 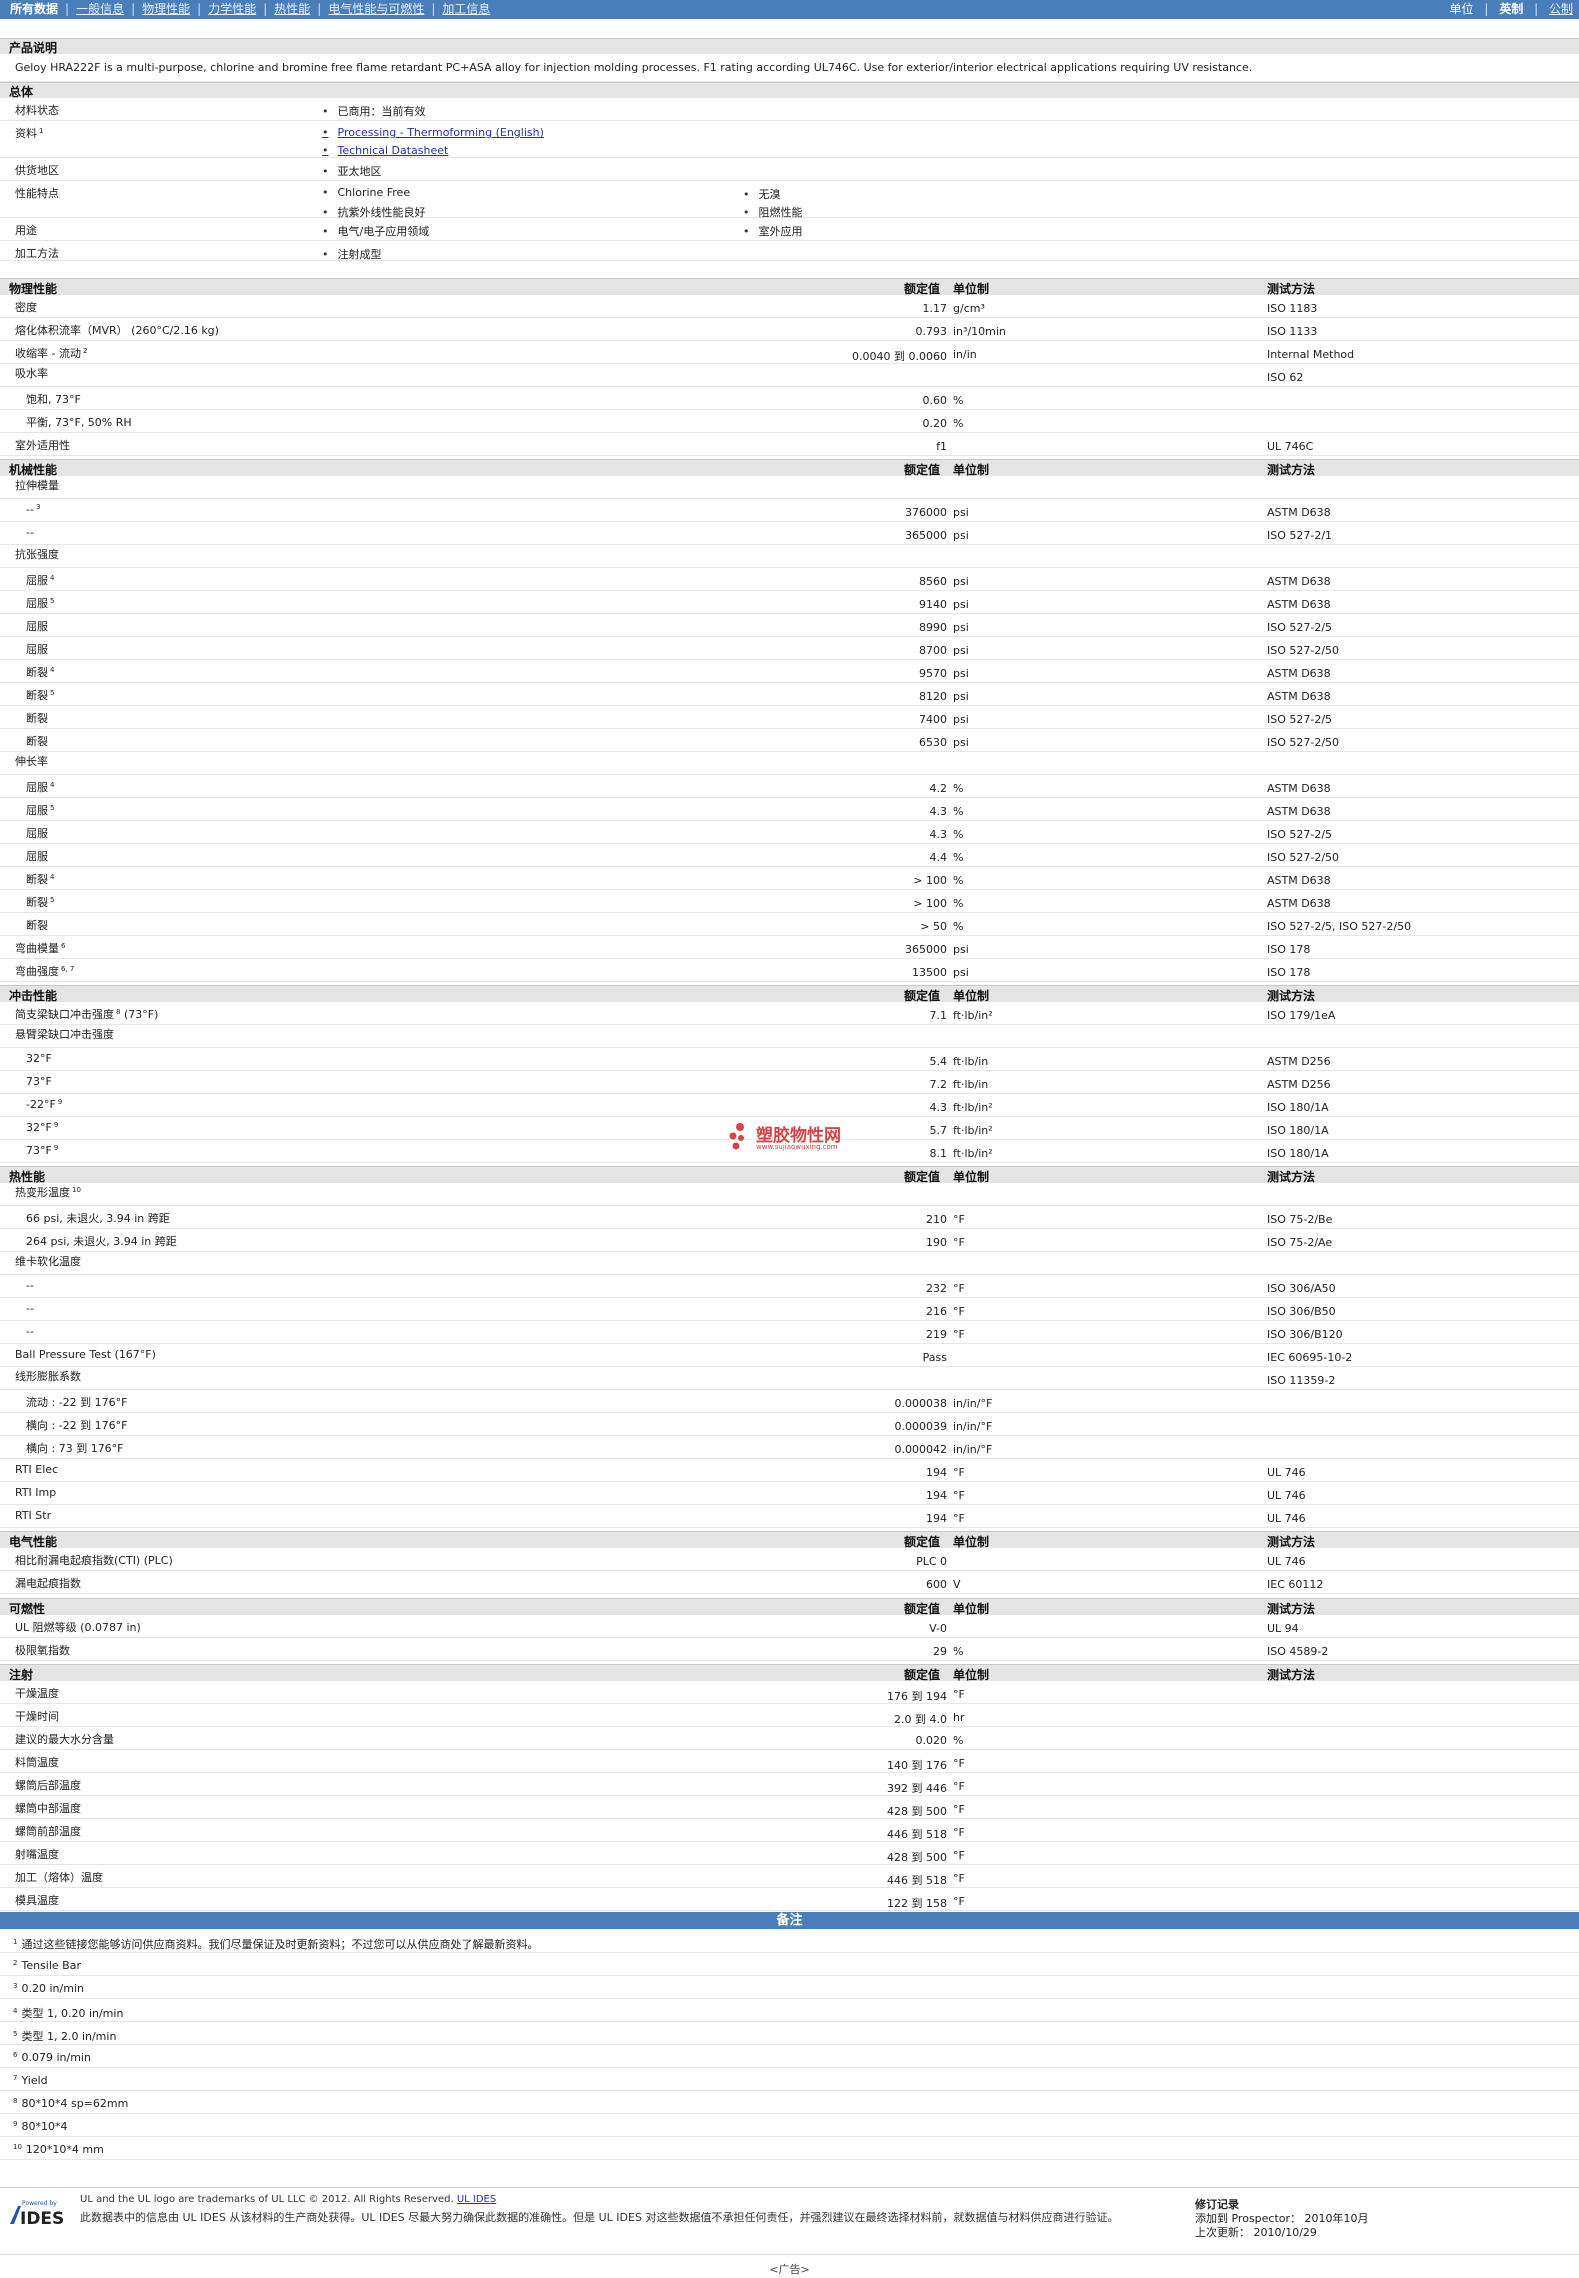 What do you see at coordinates (938, 1130) in the screenshot?
I see `property-value: 5.7` at bounding box center [938, 1130].